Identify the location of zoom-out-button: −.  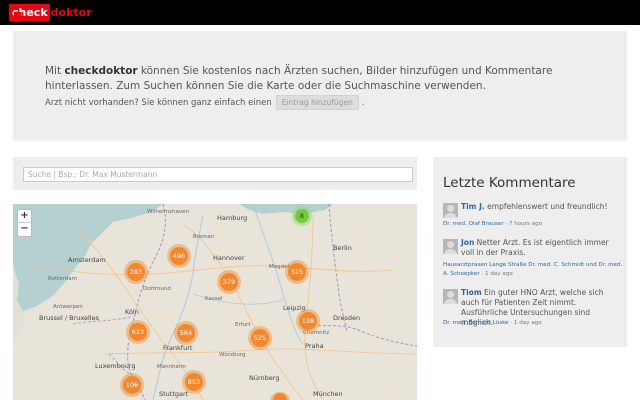
(24, 229).